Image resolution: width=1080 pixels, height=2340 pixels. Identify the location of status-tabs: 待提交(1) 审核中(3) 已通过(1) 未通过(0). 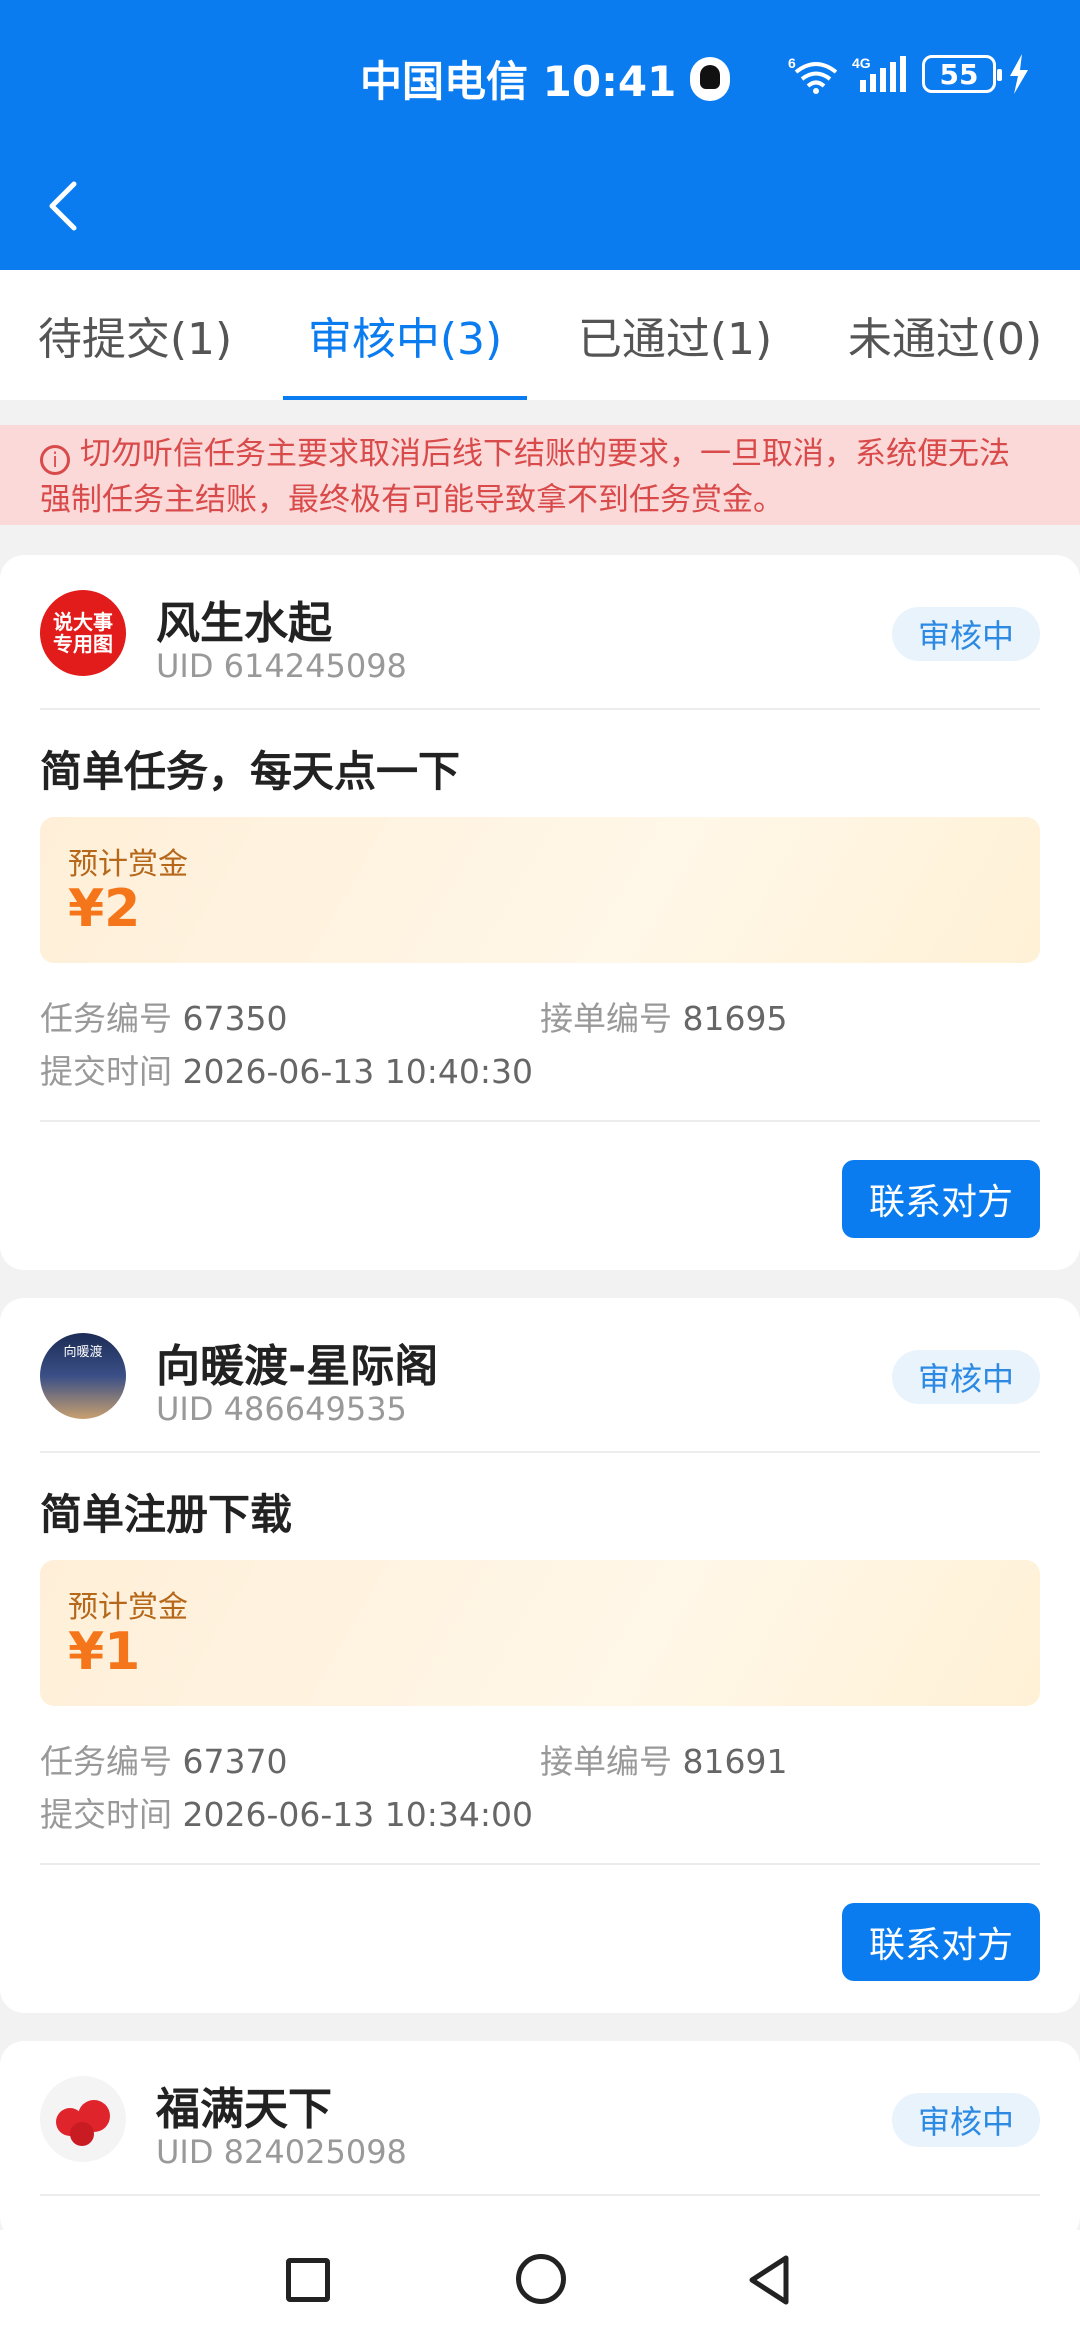
(540, 335).